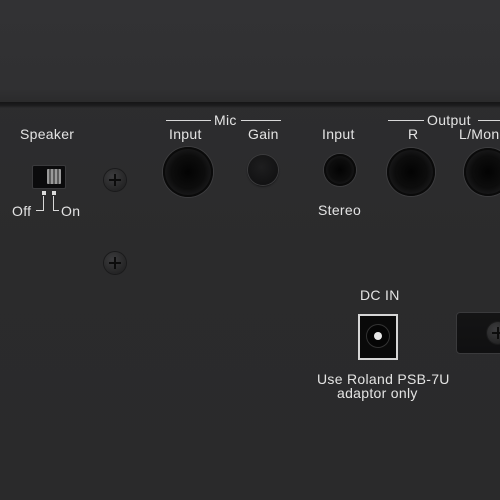 Image resolution: width=500 pixels, height=500 pixels. I want to click on dc-in-hole, so click(378, 336).